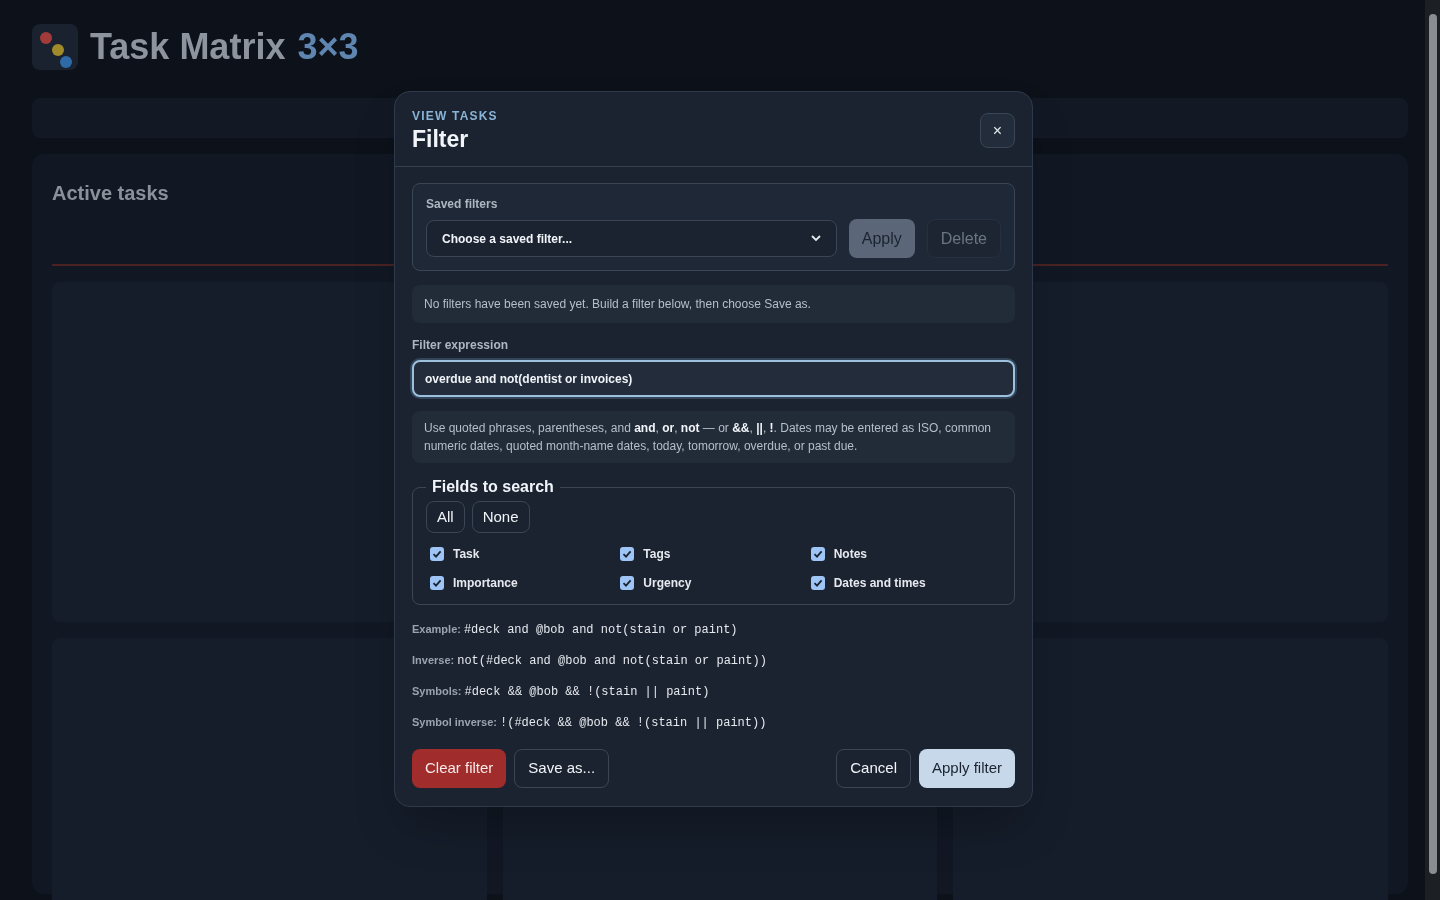 This screenshot has width=1440, height=900. Describe the element at coordinates (657, 554) in the screenshot. I see `field-option-label: Tags` at that location.